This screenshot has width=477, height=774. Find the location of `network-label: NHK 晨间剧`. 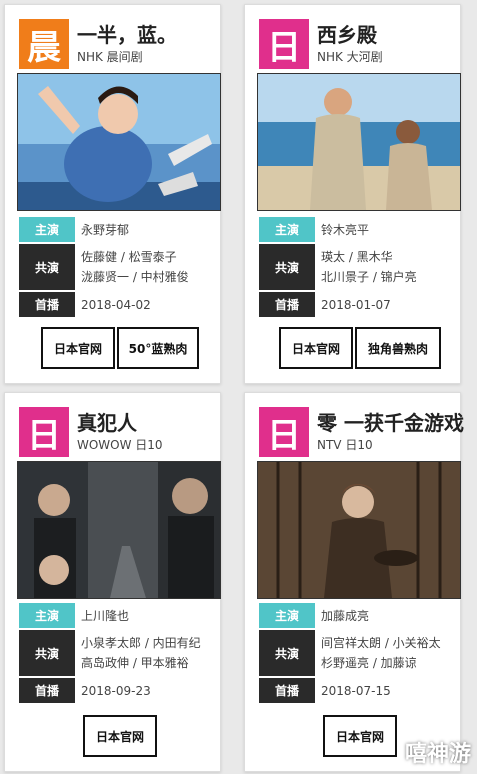

network-label: NHK 晨间剧 is located at coordinates (110, 57).